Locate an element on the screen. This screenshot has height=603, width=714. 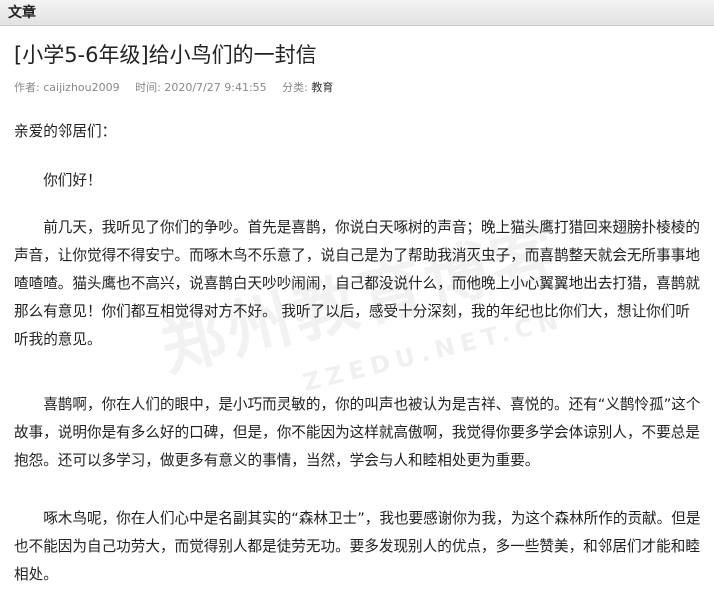
category-label: 分类: is located at coordinates (295, 87).